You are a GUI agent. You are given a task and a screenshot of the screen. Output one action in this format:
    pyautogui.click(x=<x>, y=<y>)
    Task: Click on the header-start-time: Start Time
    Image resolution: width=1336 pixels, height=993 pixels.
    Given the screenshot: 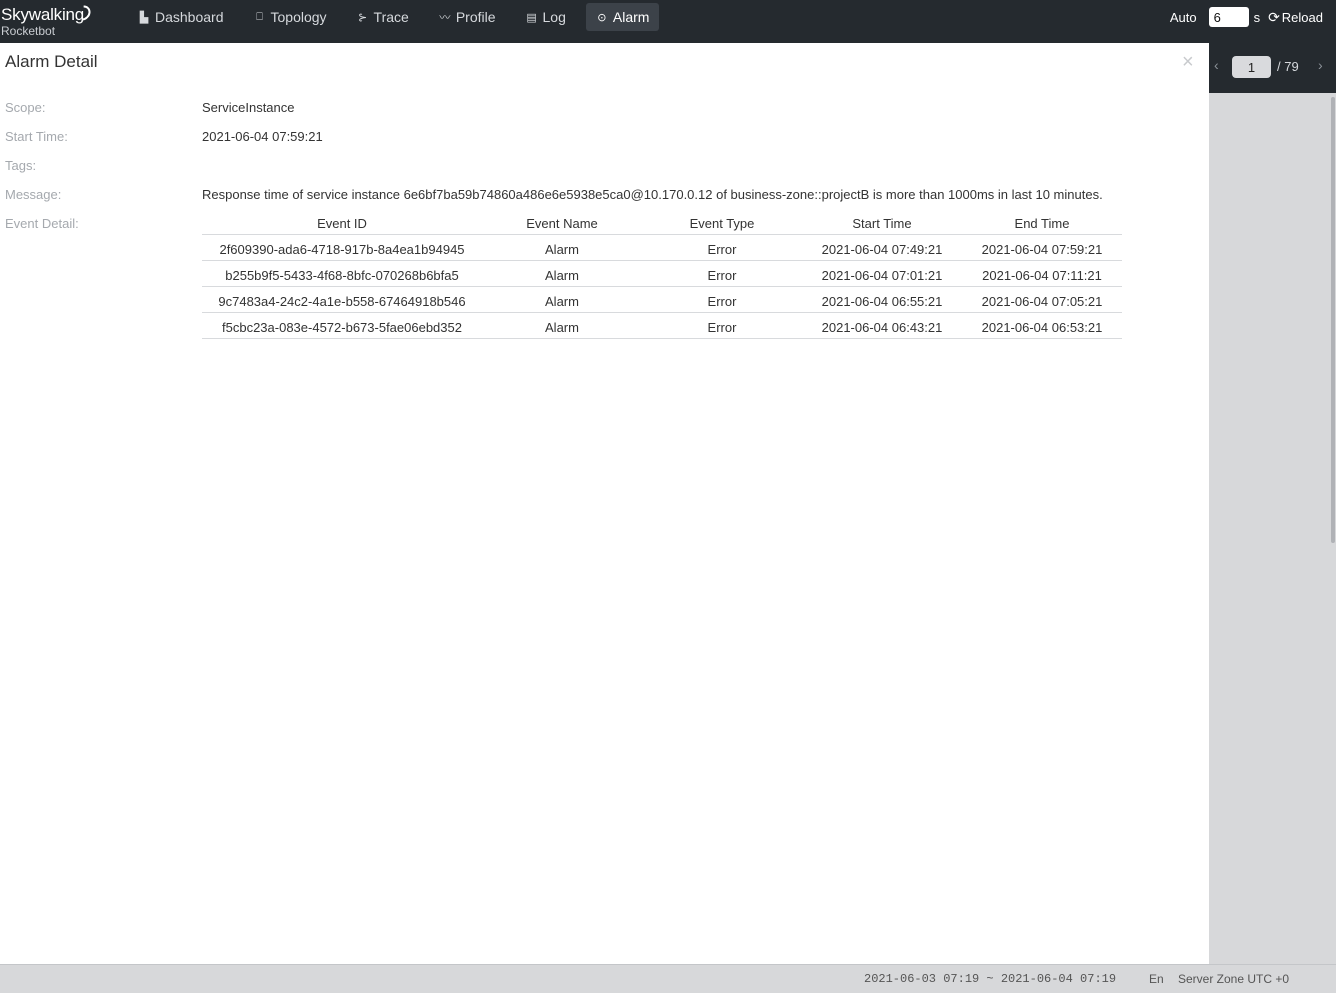 What is the action you would take?
    pyautogui.click(x=882, y=224)
    